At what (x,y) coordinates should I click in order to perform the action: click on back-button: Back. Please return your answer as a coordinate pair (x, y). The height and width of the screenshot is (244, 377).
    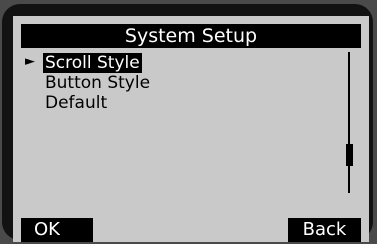
    Looking at the image, I should click on (324, 230).